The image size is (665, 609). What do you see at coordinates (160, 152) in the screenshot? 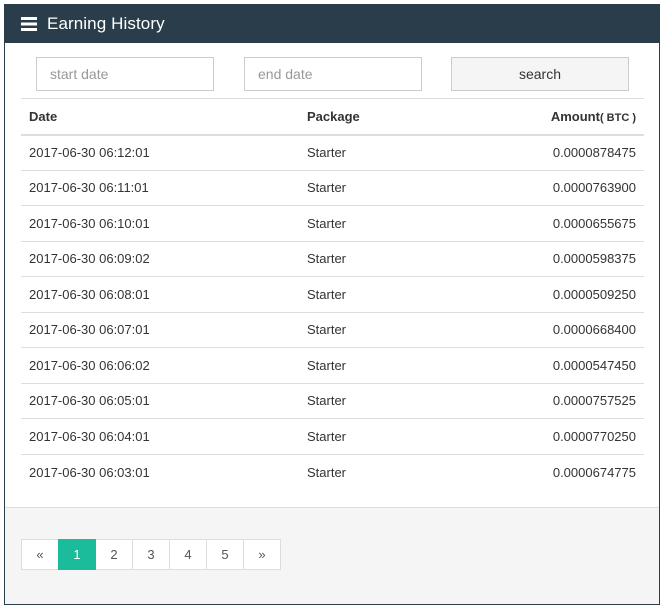
I see `cell-date: 2017-06-30 06:12:01` at bounding box center [160, 152].